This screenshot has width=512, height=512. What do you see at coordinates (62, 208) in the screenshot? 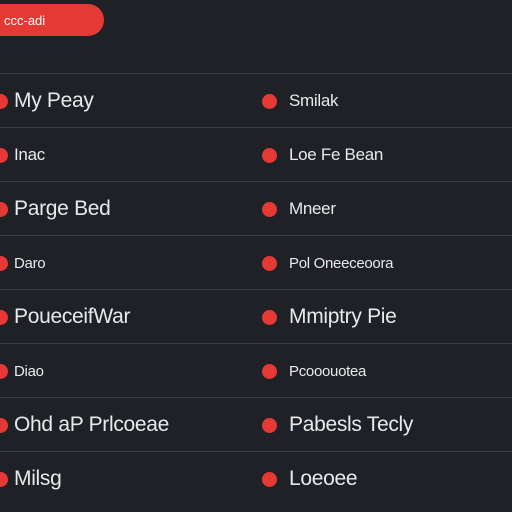
I see `item-label: Parge Bed` at bounding box center [62, 208].